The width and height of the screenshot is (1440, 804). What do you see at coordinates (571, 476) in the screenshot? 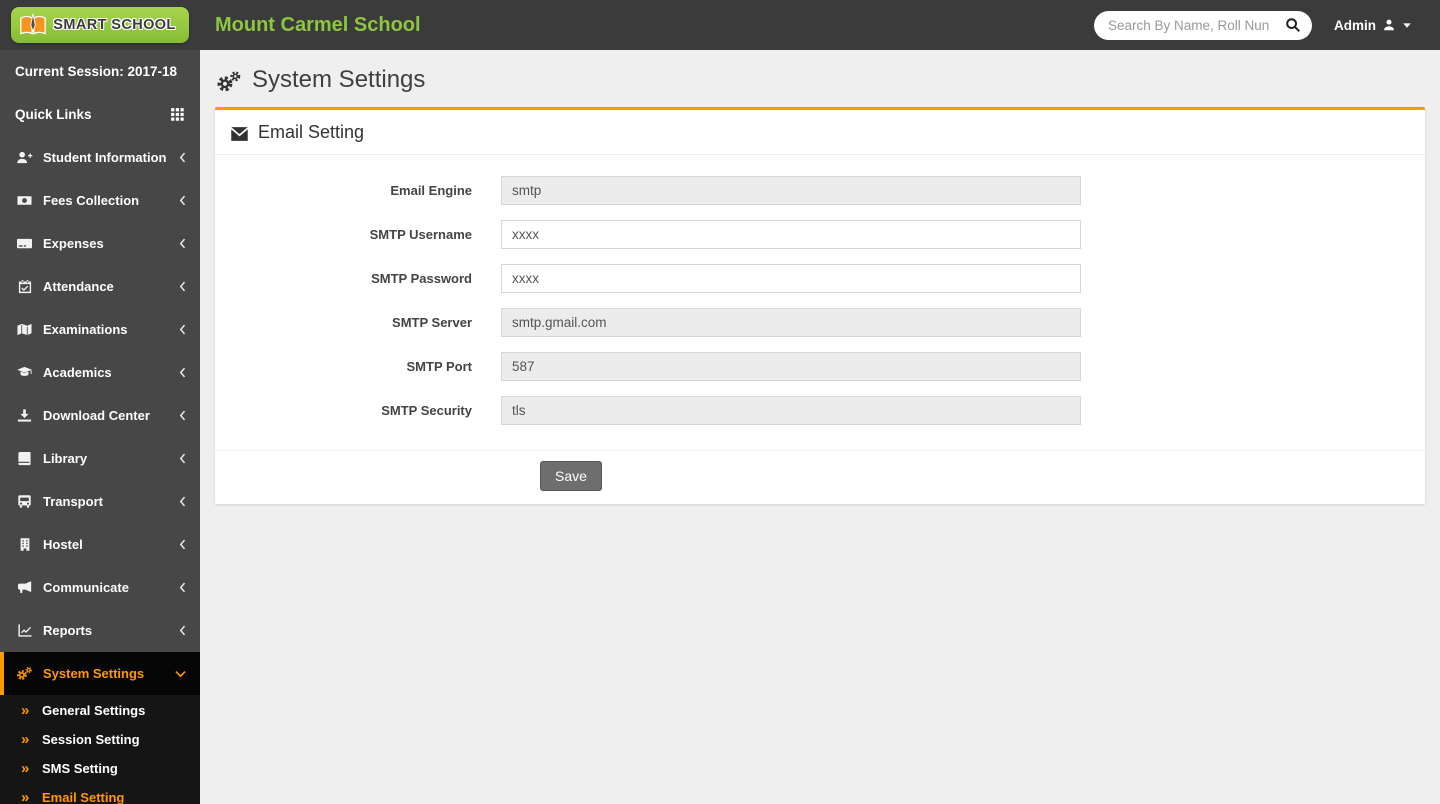
I see `save-button: Save` at bounding box center [571, 476].